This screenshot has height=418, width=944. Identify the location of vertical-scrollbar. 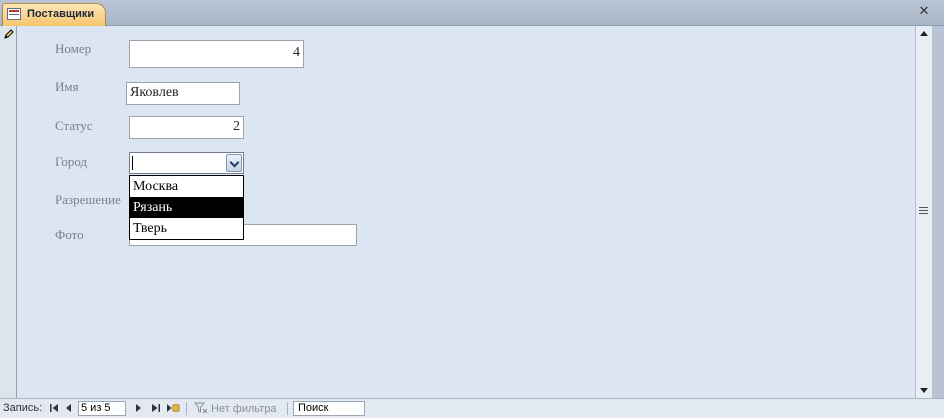
(923, 212).